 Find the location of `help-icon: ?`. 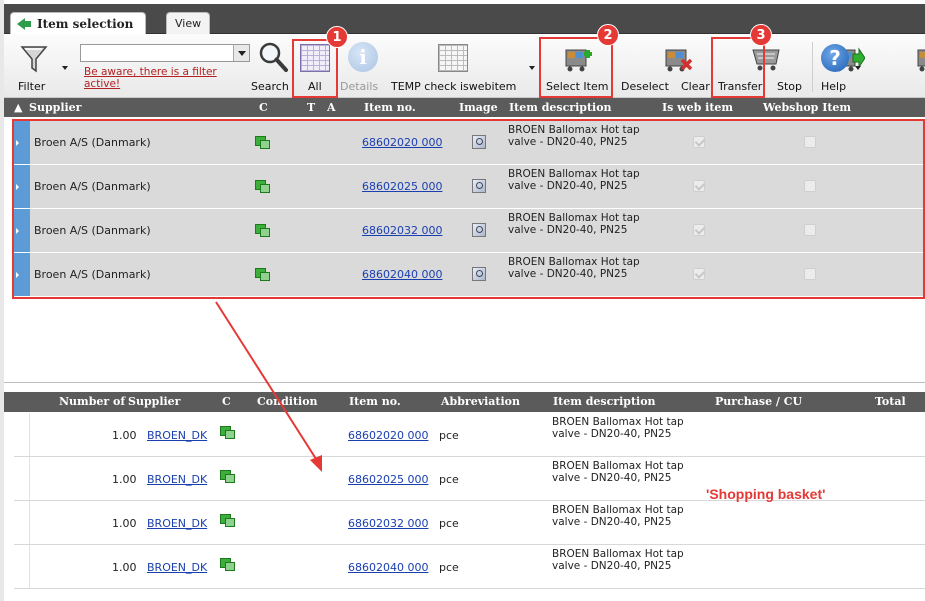

help-icon: ? is located at coordinates (835, 58).